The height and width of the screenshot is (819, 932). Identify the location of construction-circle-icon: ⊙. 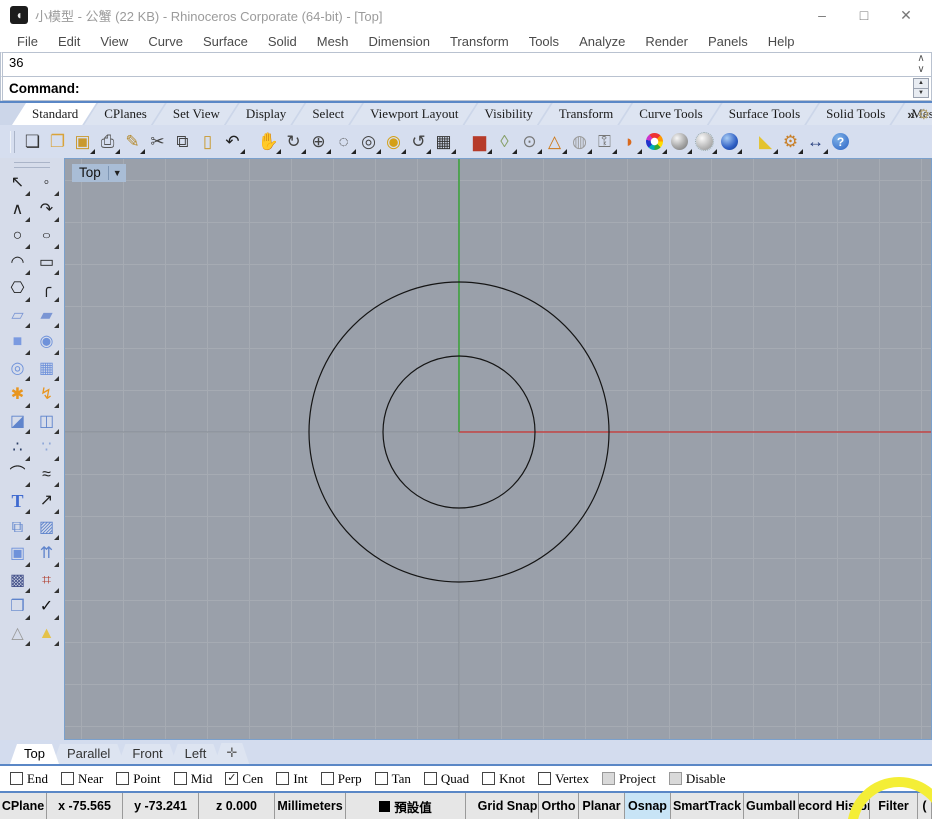
(529, 142).